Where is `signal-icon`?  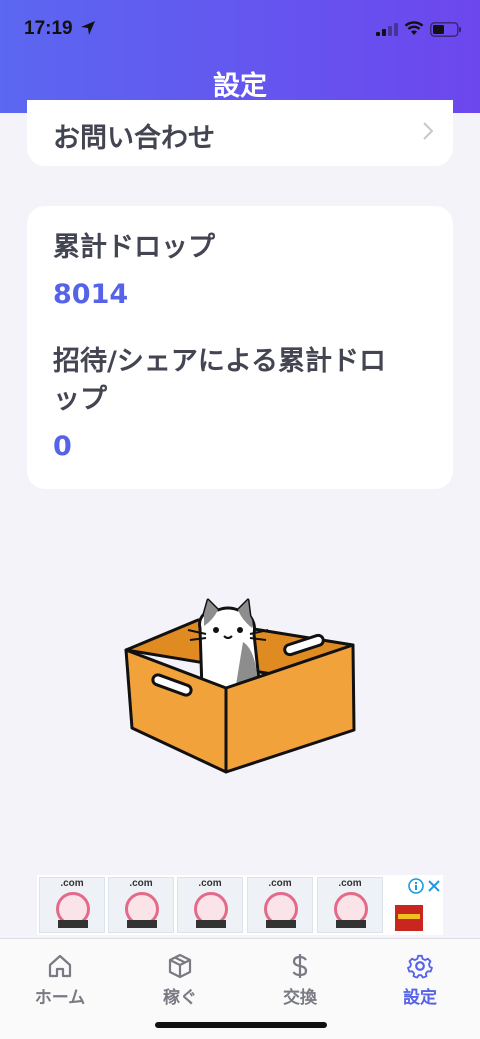
signal-icon is located at coordinates (387, 29).